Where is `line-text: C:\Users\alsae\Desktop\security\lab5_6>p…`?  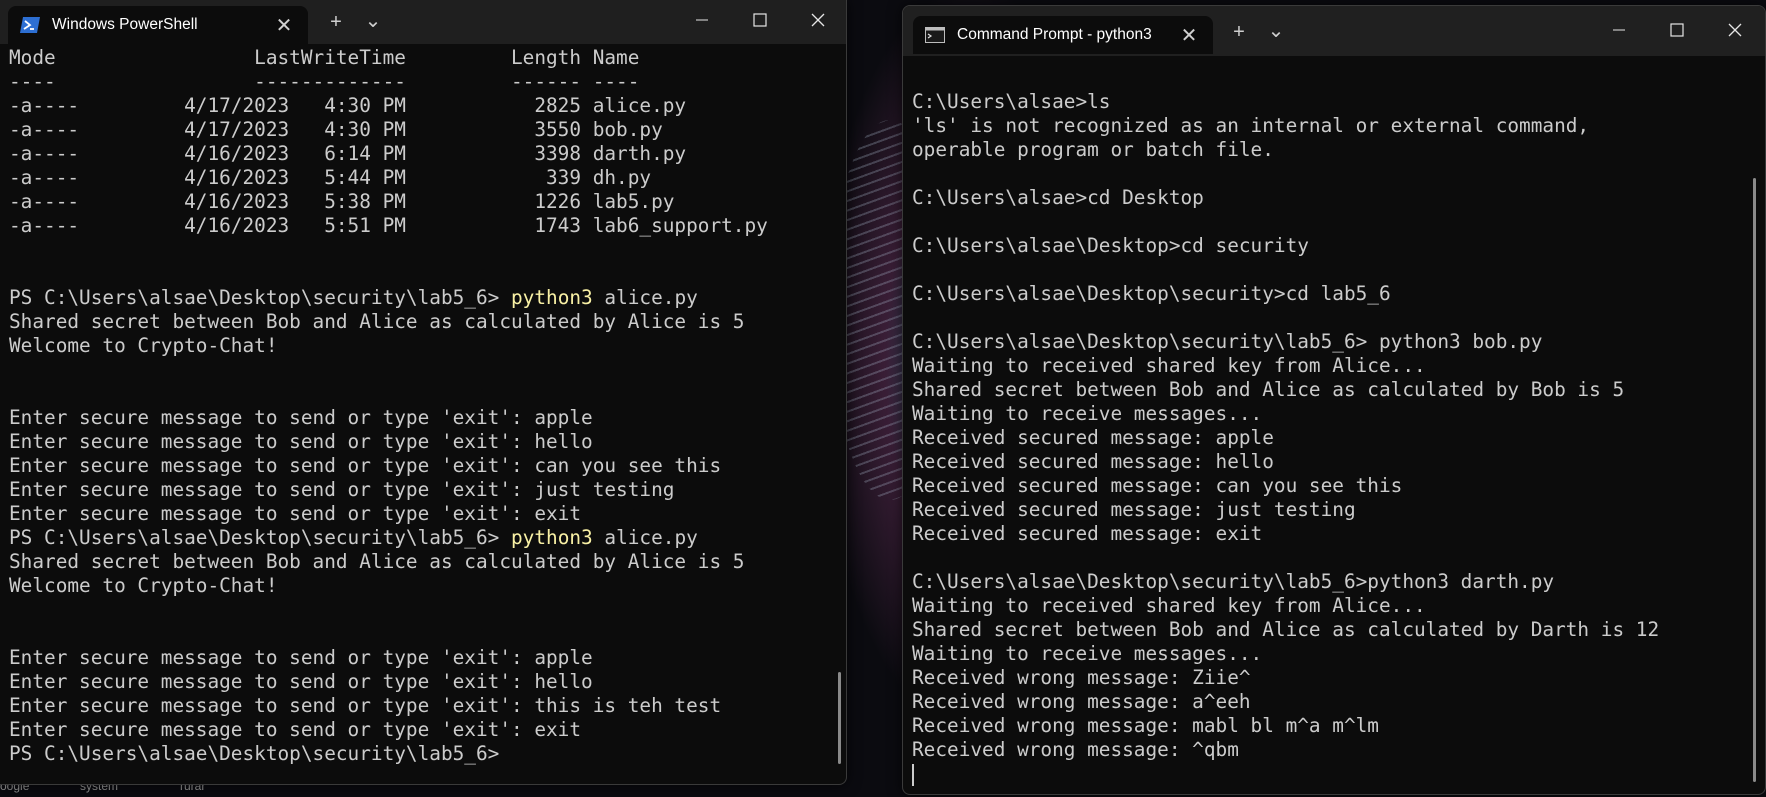 line-text: C:\Users\alsae\Desktop\security\lab5_6>p… is located at coordinates (1233, 581).